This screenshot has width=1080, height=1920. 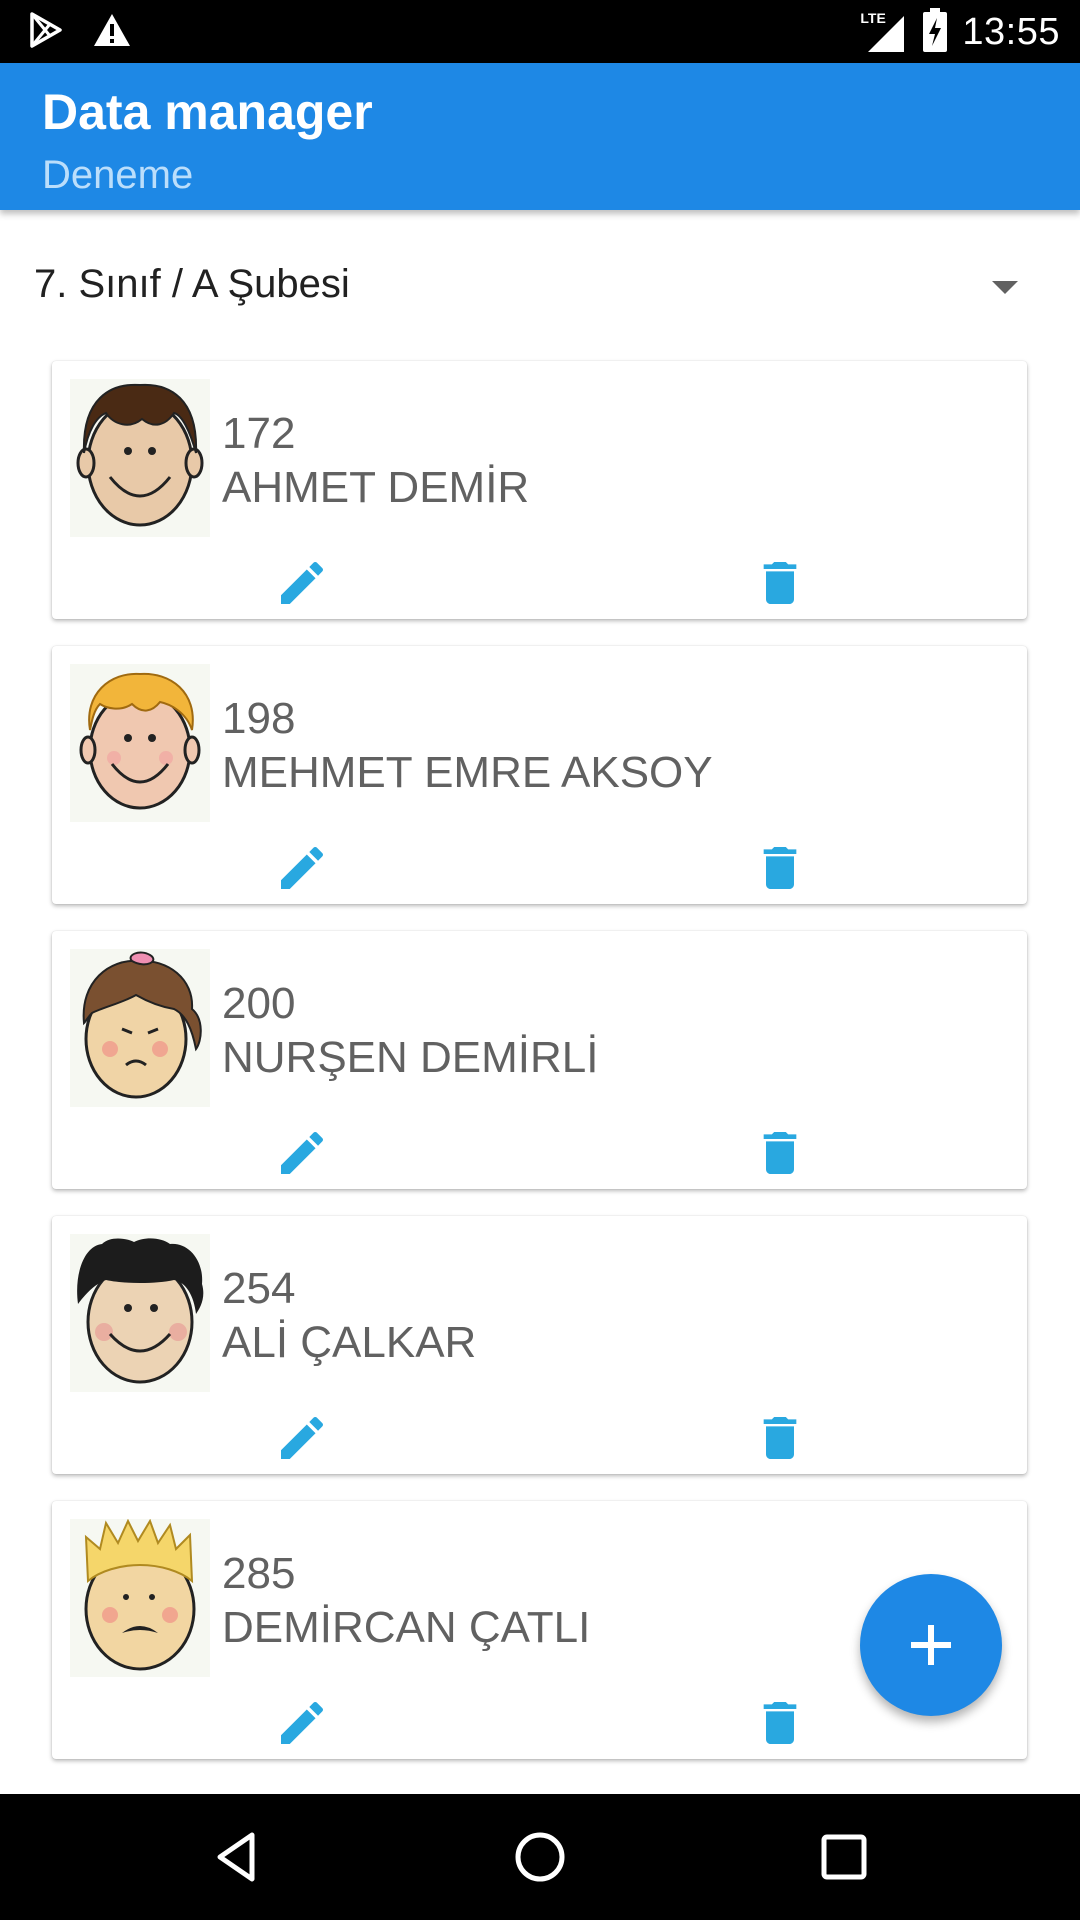 I want to click on status-bar: LTE 13:55, so click(x=540, y=31).